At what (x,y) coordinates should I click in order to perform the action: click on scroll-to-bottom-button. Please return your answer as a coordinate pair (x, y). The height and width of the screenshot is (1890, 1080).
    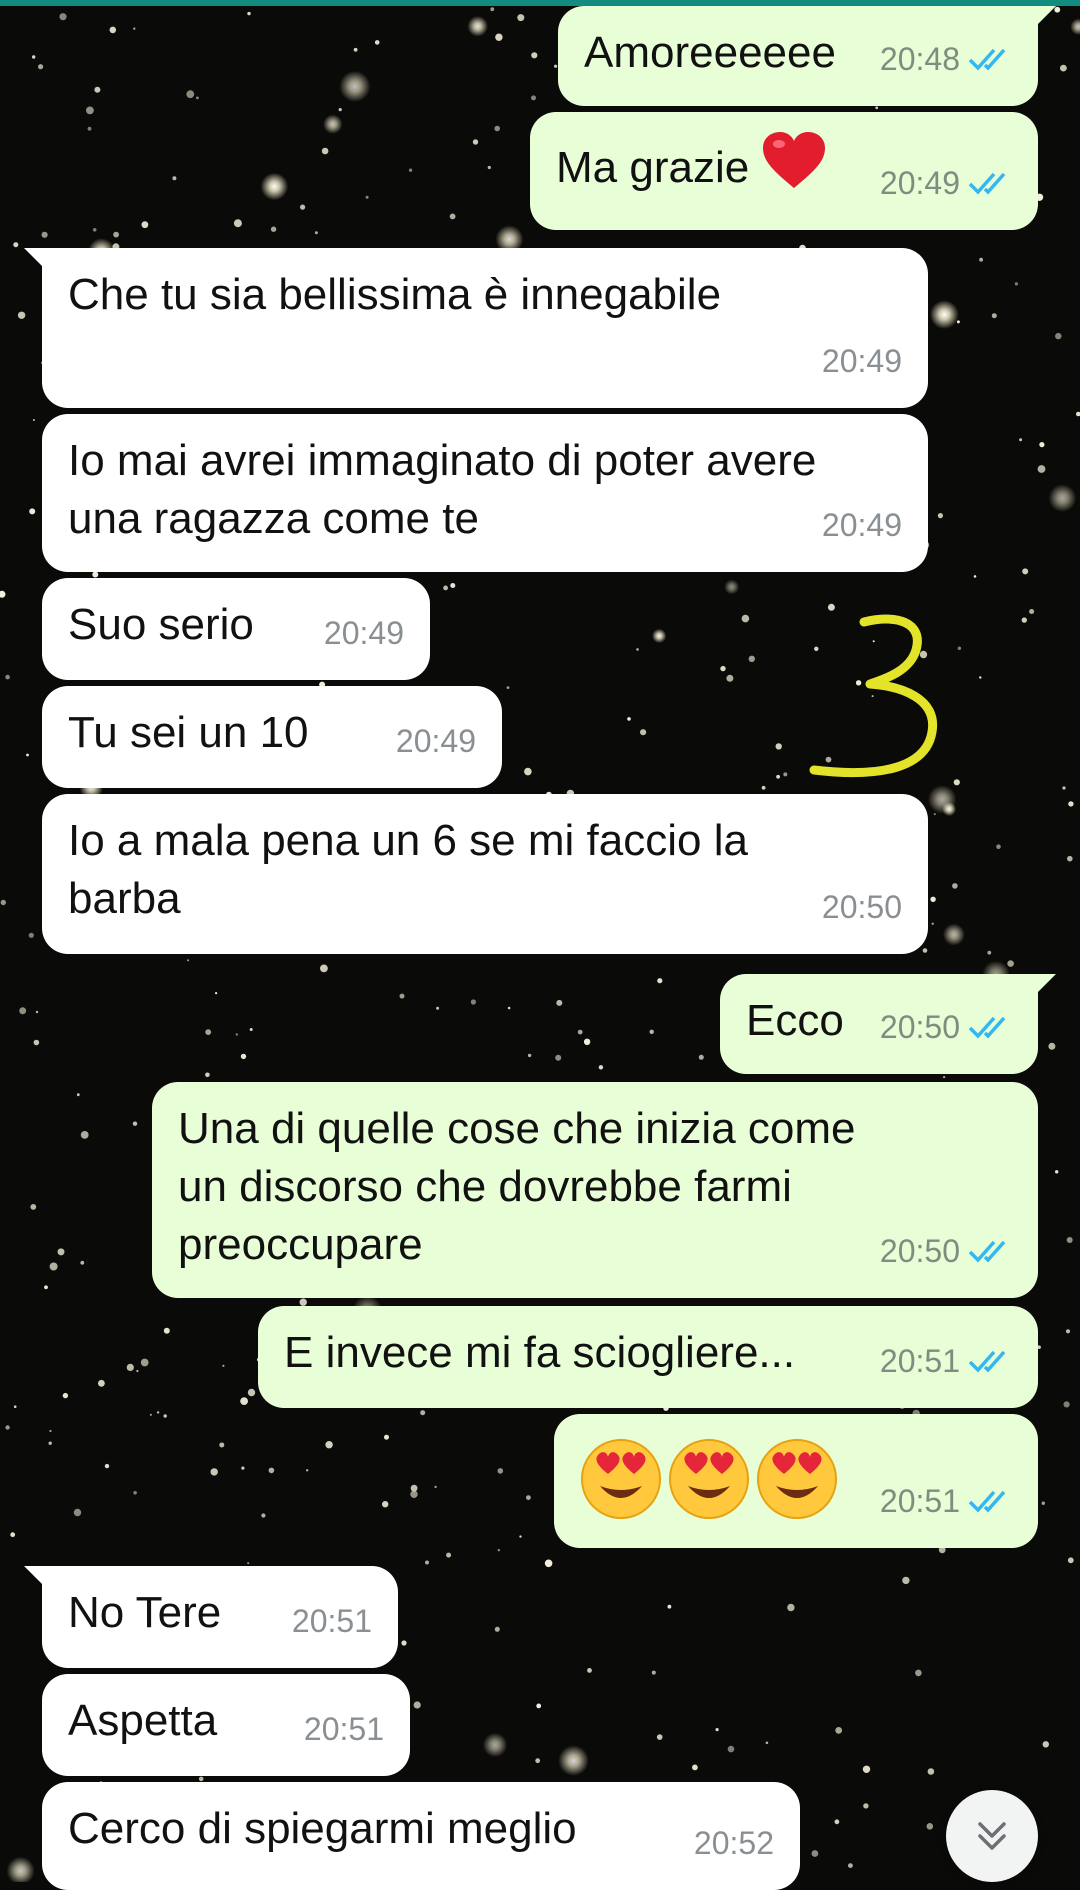
    Looking at the image, I should click on (992, 1836).